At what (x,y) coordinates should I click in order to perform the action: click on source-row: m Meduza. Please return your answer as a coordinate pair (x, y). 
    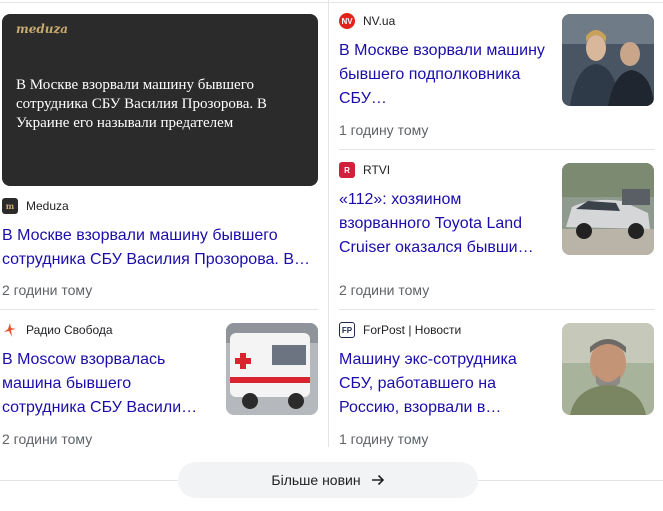
    Looking at the image, I should click on (160, 206).